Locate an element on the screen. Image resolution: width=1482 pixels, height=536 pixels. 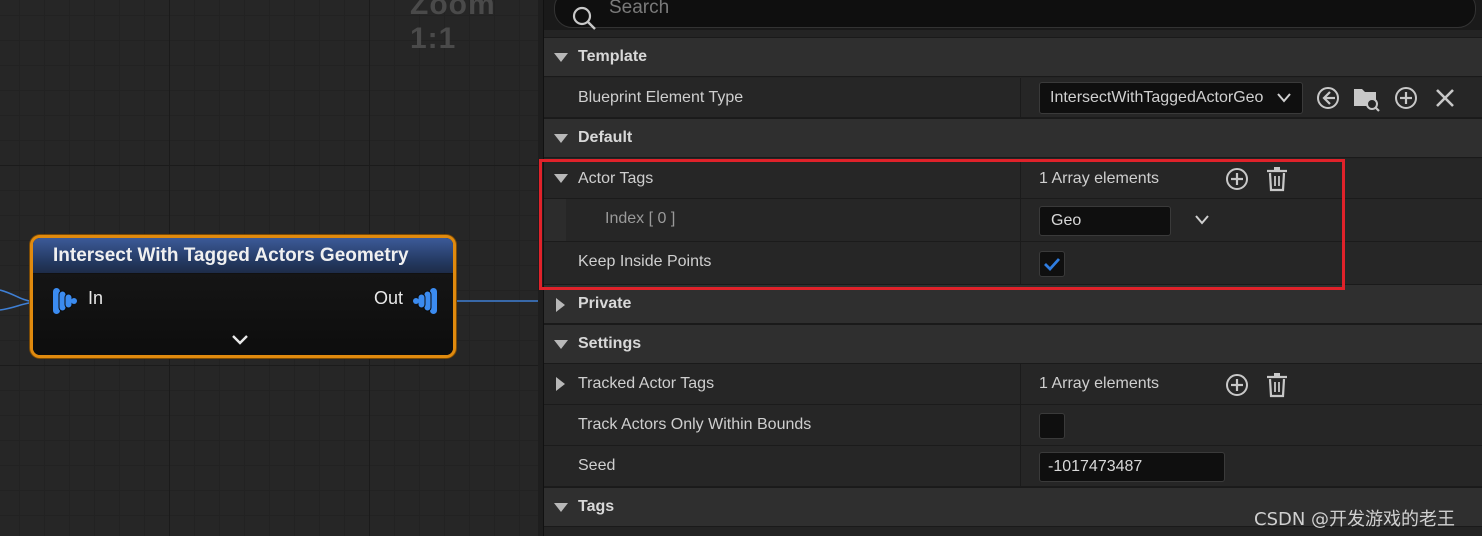
section-template: Template is located at coordinates (1013, 57).